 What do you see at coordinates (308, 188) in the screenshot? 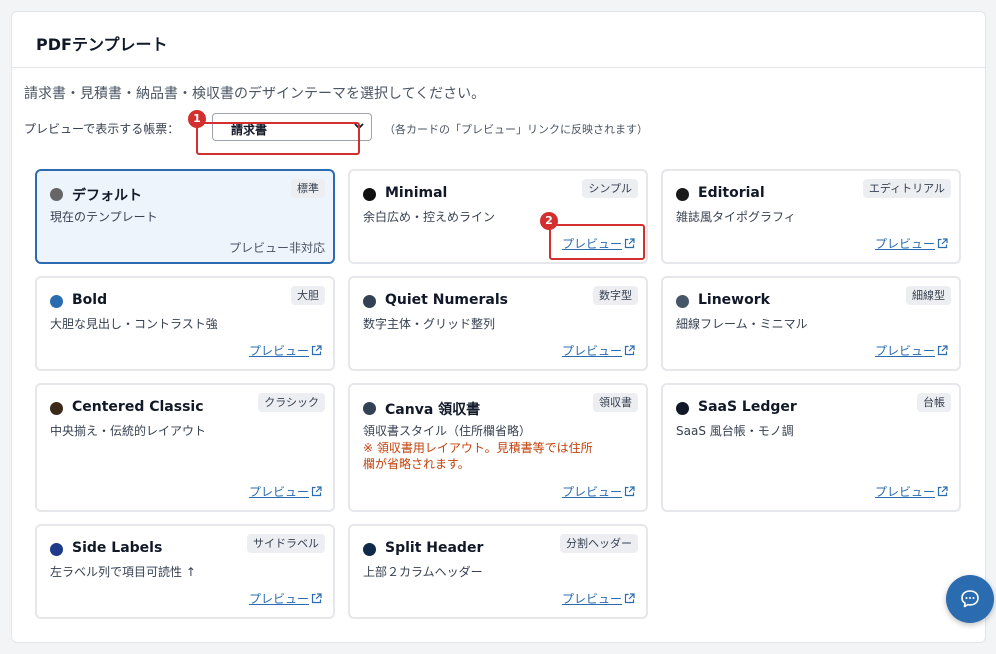
I see `template-tag: 標準` at bounding box center [308, 188].